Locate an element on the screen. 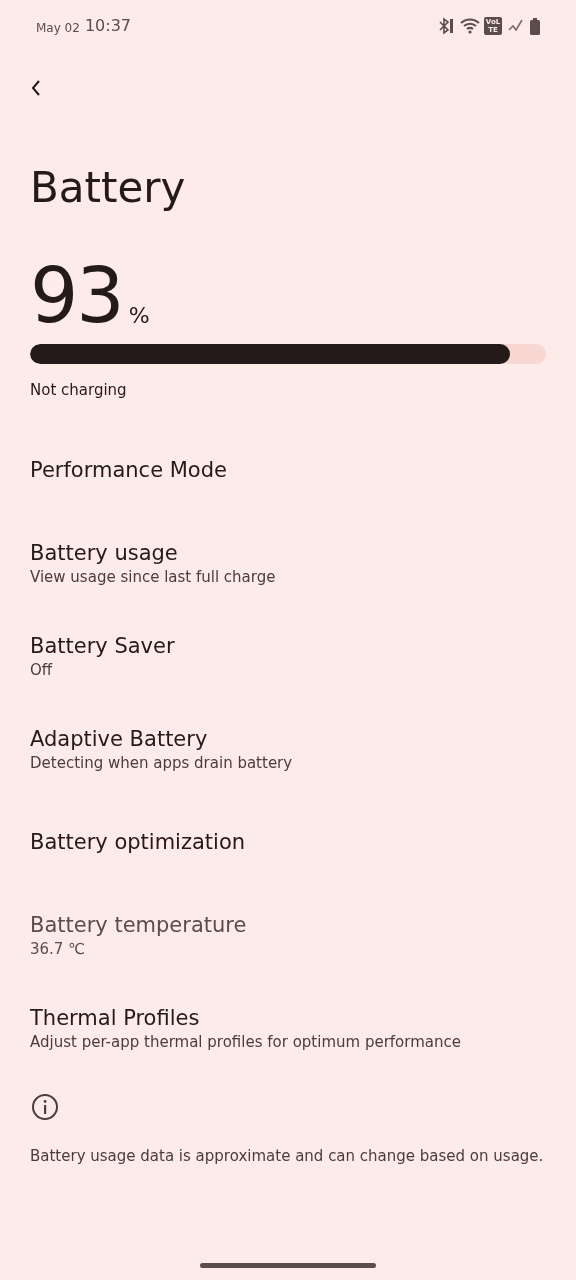 The image size is (576, 1280). signal-icon is located at coordinates (516, 26).